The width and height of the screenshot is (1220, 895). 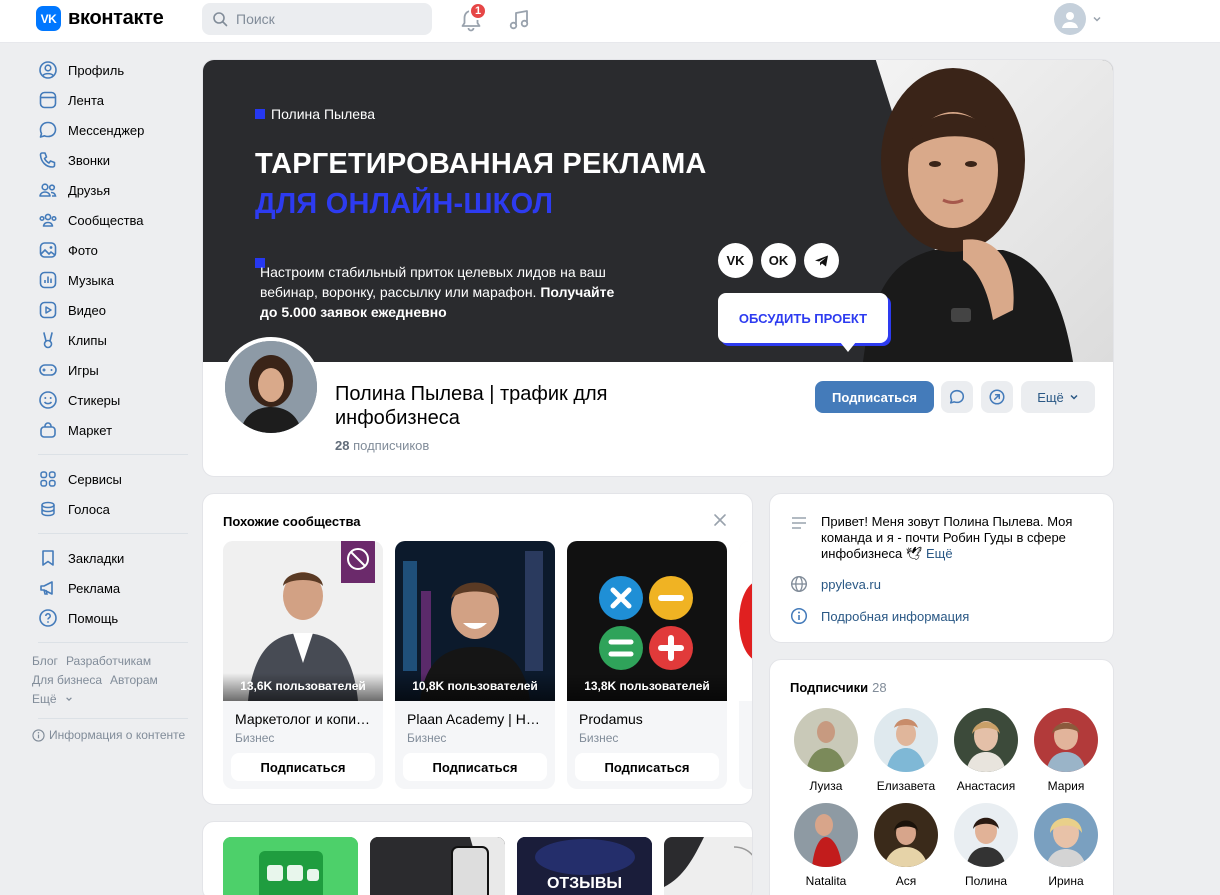 What do you see at coordinates (112, 400) in the screenshot?
I see `sidebar-item-stickers: Стикеры` at bounding box center [112, 400].